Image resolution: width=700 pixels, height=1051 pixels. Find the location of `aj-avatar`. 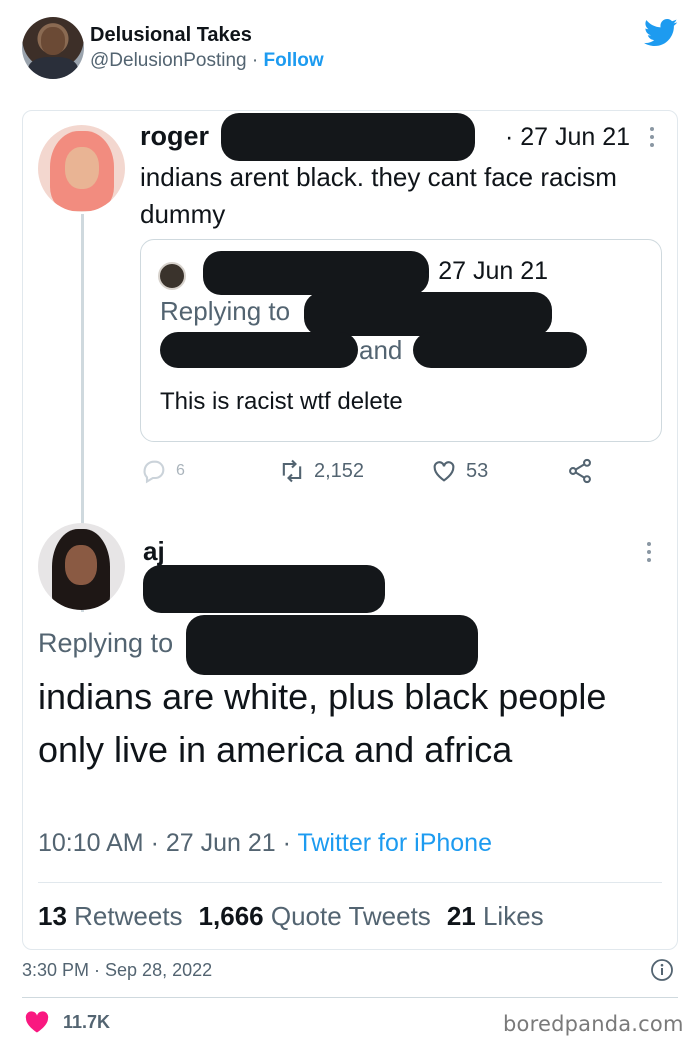

aj-avatar is located at coordinates (81, 566).